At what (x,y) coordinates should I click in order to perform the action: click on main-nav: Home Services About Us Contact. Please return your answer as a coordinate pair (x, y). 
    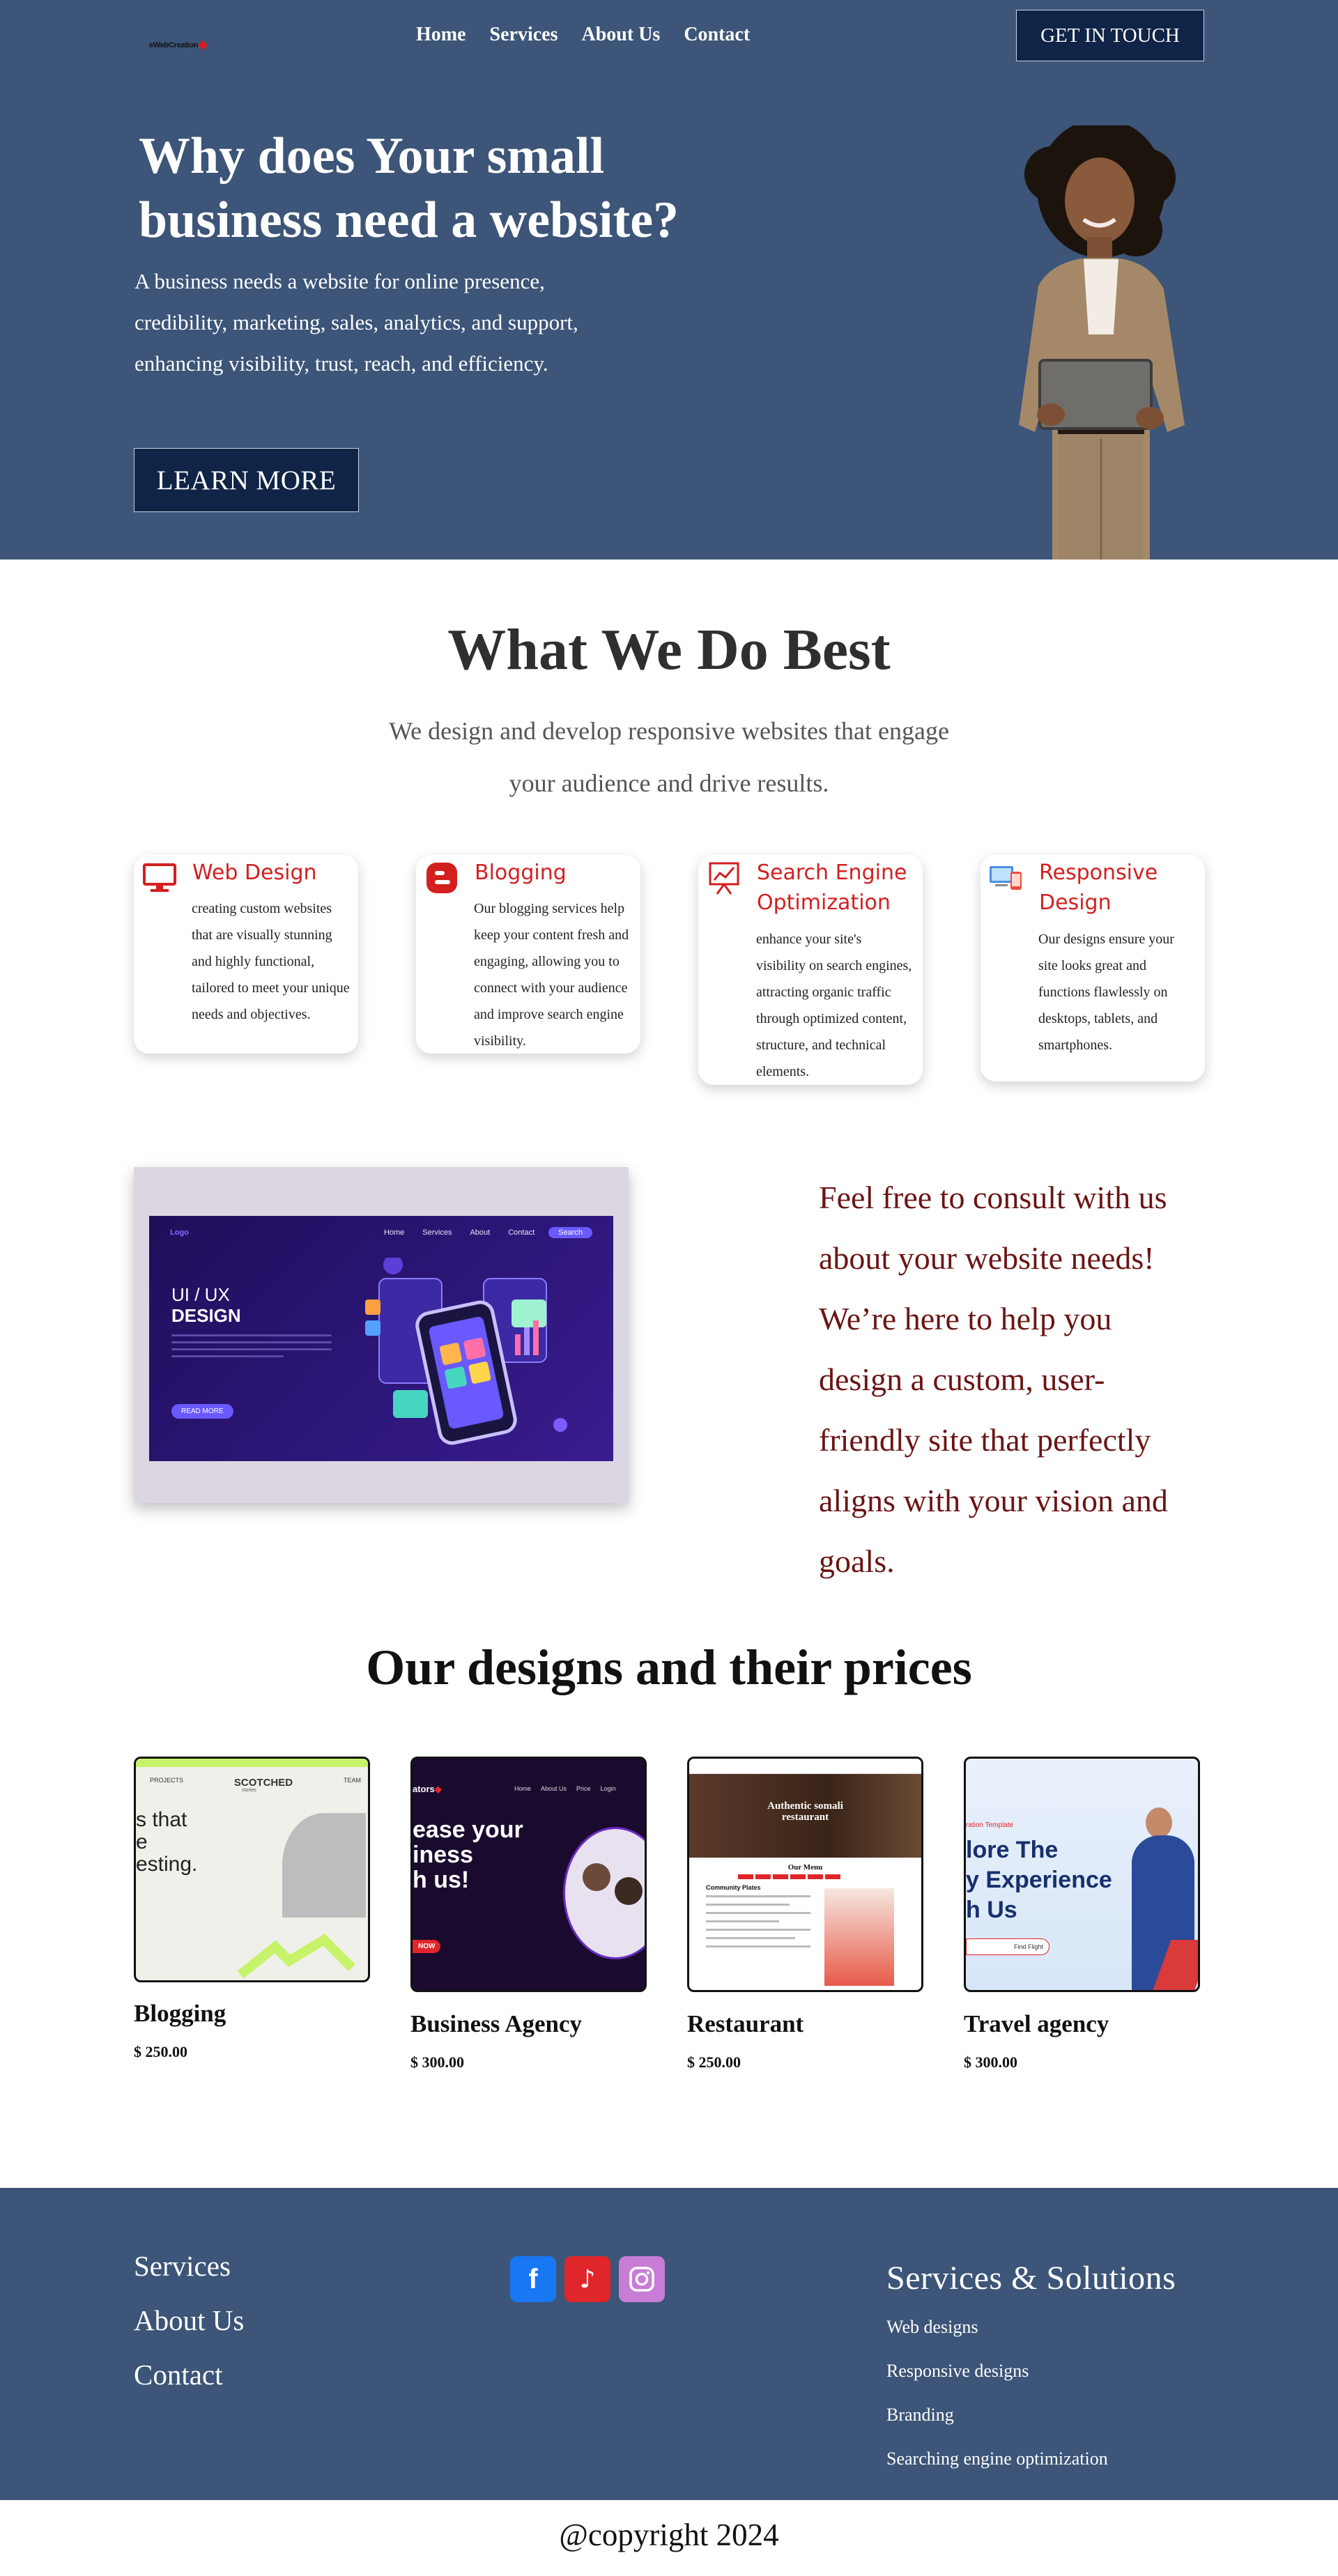
    Looking at the image, I should click on (583, 35).